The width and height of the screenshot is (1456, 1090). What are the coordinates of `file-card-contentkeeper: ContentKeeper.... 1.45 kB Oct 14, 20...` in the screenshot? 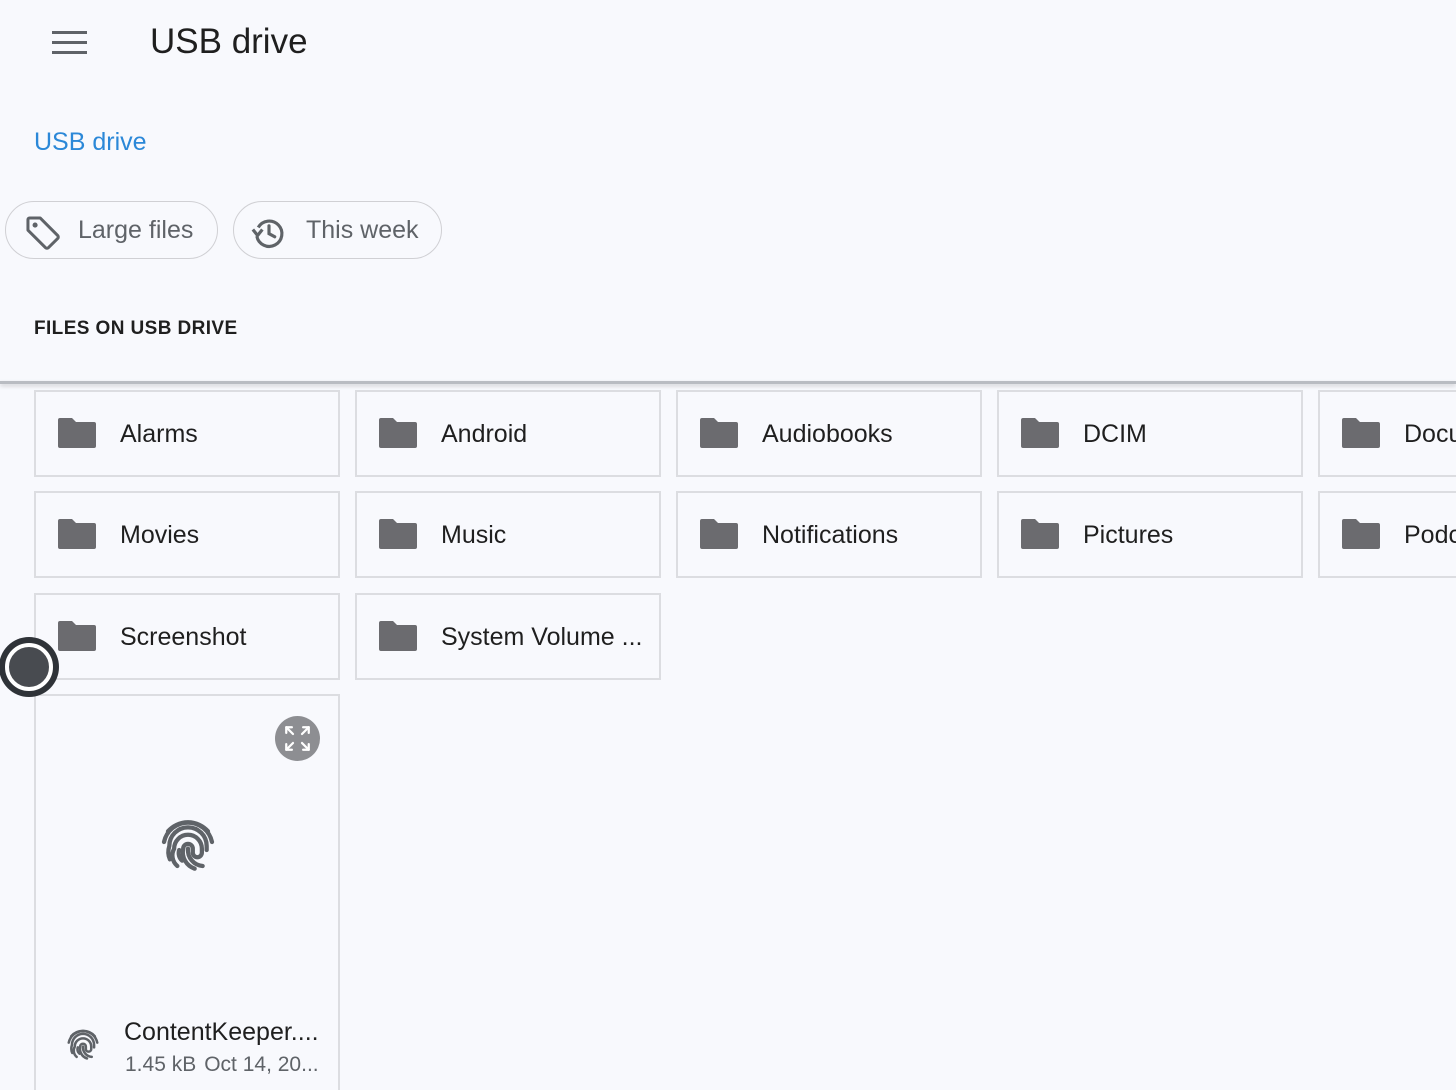 It's located at (187, 892).